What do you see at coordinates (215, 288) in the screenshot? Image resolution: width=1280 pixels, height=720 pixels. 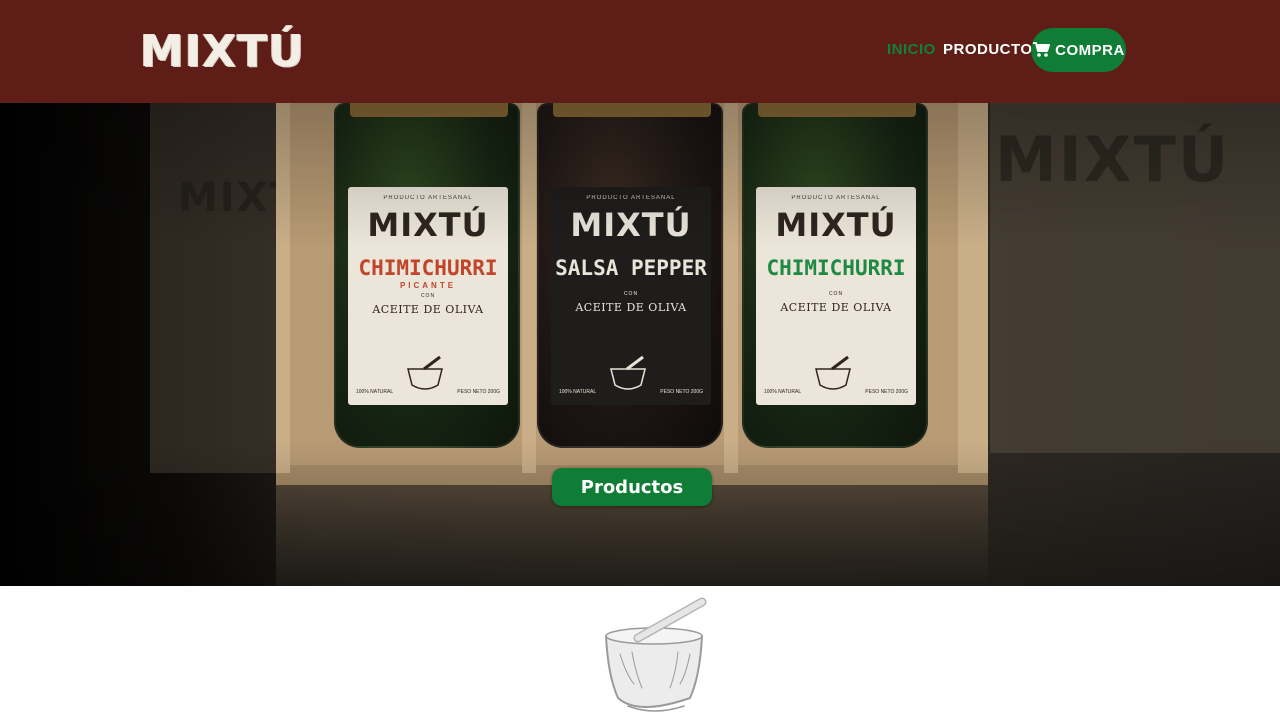 I see `background-box-left` at bounding box center [215, 288].